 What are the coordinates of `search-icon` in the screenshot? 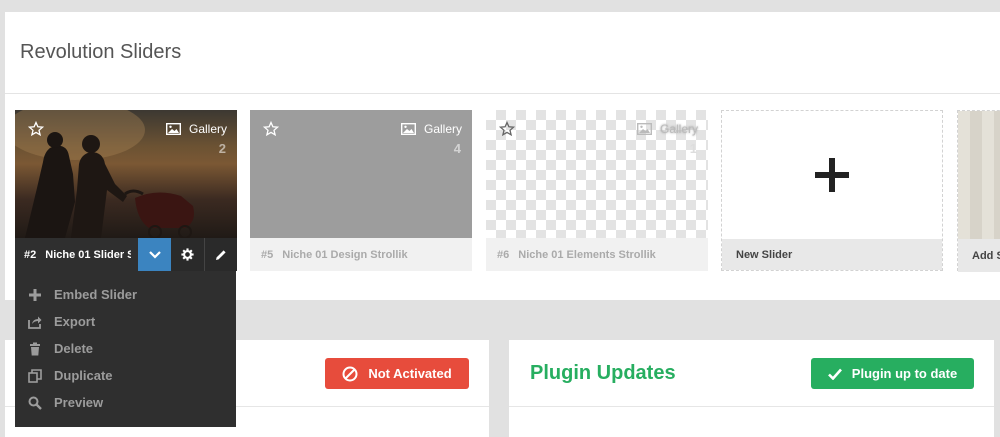 It's located at (35, 403).